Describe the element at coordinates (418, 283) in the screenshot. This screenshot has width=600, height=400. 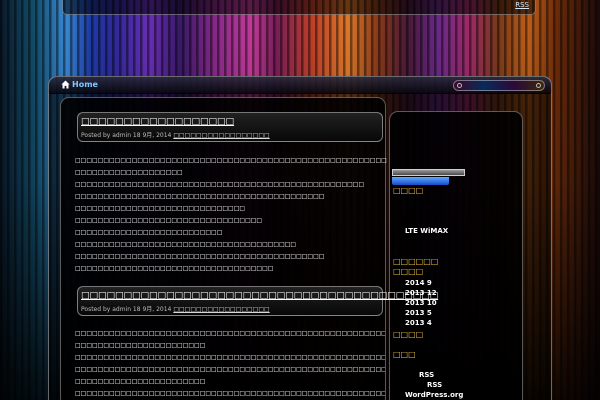
I see `archive-link: 2014 9` at that location.